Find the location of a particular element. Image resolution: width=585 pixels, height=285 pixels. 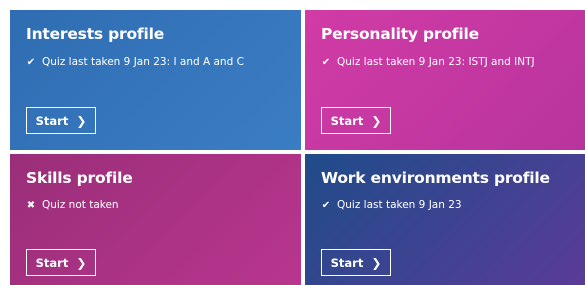

card-title: Work environments profile is located at coordinates (435, 178).